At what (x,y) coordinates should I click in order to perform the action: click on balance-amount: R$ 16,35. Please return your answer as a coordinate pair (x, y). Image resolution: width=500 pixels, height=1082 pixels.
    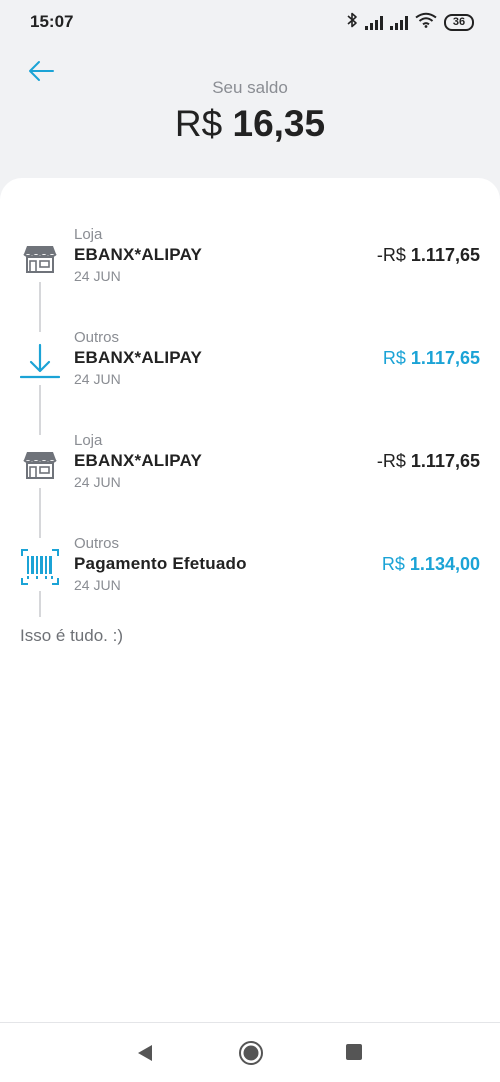
    Looking at the image, I should click on (250, 124).